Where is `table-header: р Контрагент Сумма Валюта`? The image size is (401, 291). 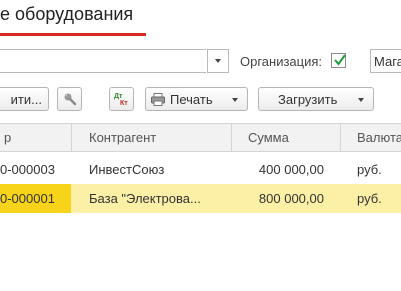
table-header: р Контрагент Сумма Валюта is located at coordinates (200, 137).